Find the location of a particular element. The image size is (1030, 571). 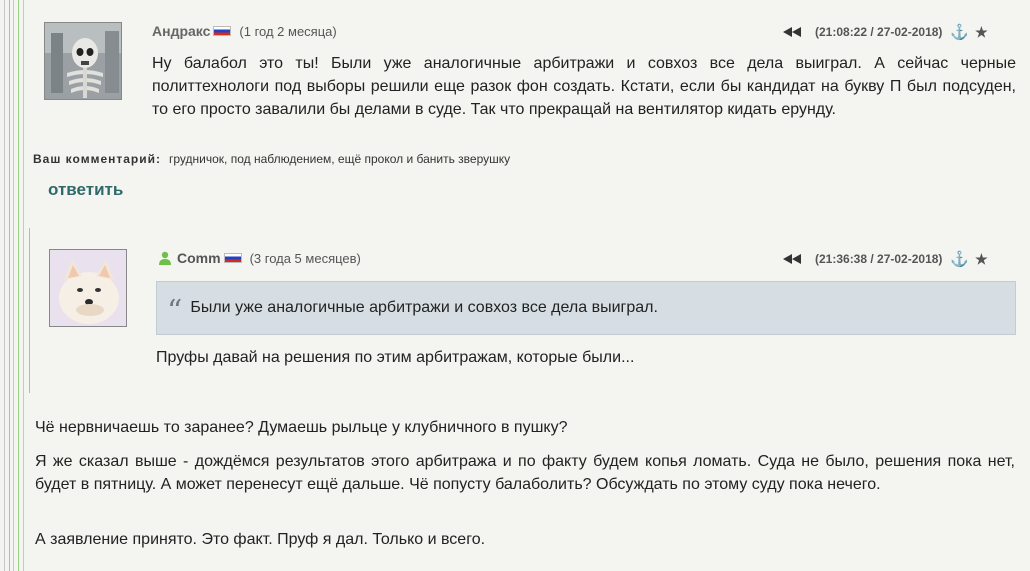

author-row: Comm (3 года 5 месяцев) is located at coordinates (259, 258).